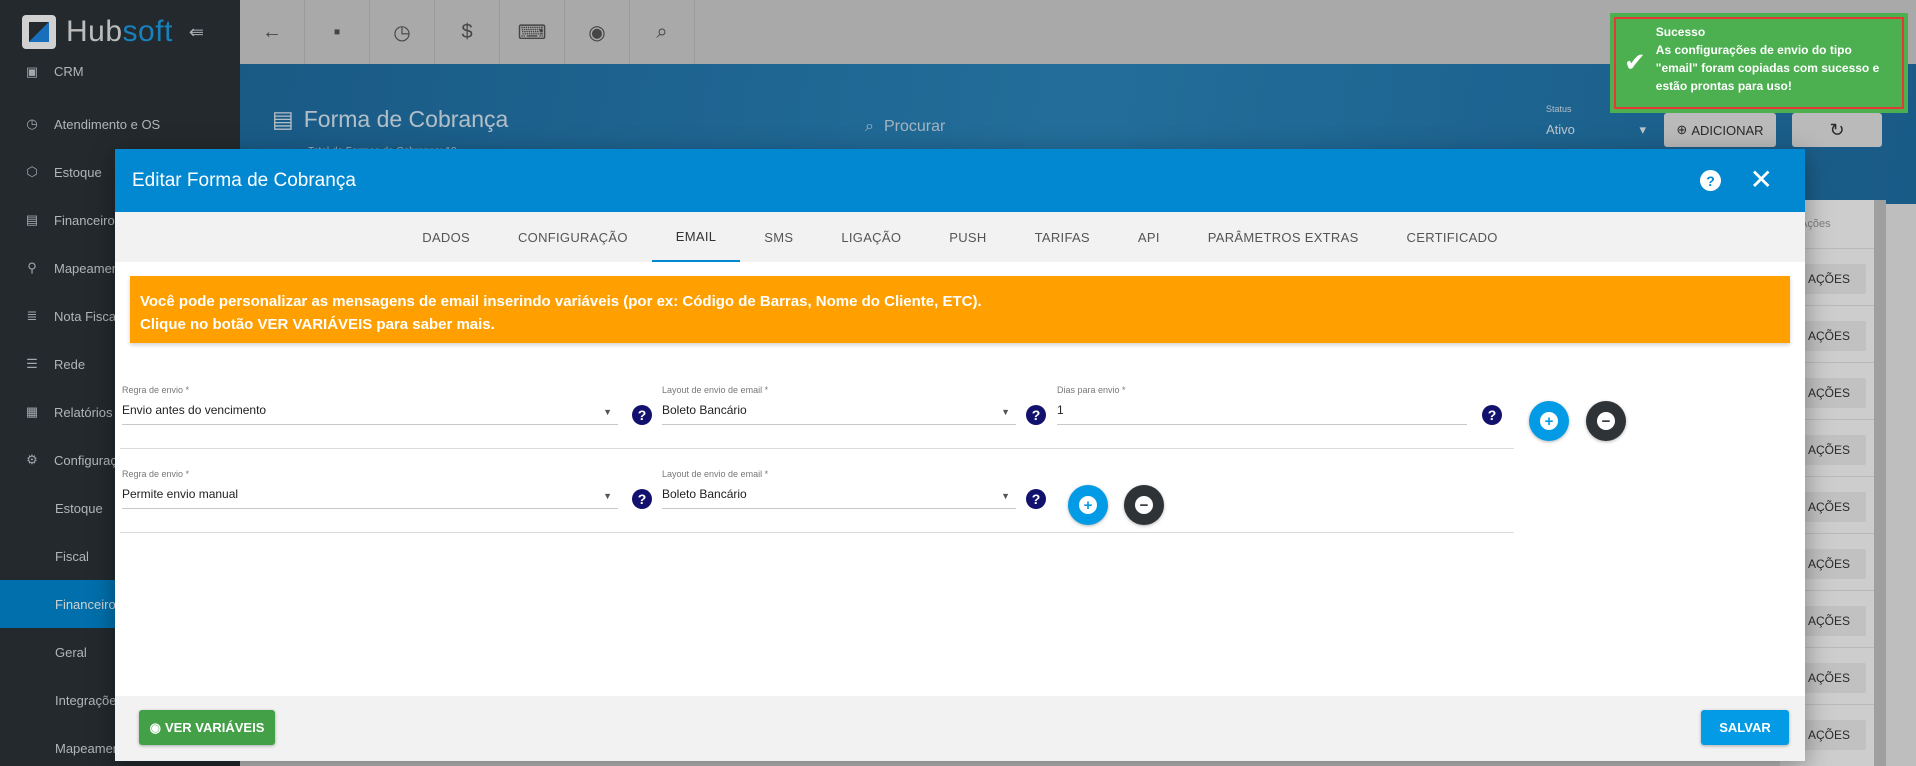  What do you see at coordinates (696, 237) in the screenshot?
I see `tab-email: EMAIL` at bounding box center [696, 237].